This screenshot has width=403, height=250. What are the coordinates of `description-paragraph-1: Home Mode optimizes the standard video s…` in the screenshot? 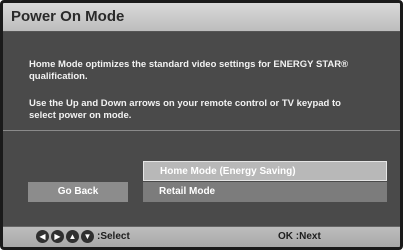 It's located at (189, 70).